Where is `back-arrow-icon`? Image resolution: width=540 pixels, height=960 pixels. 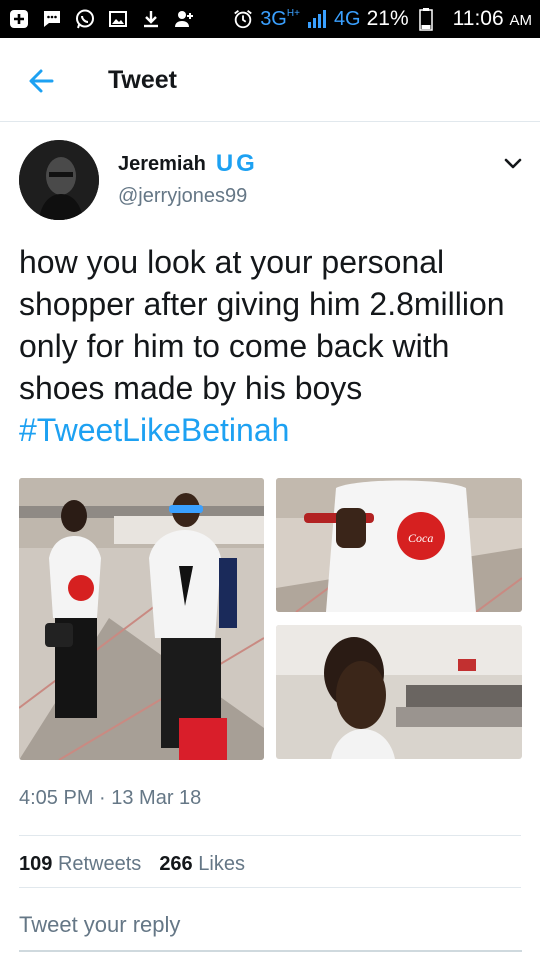
back-arrow-icon is located at coordinates (41, 81).